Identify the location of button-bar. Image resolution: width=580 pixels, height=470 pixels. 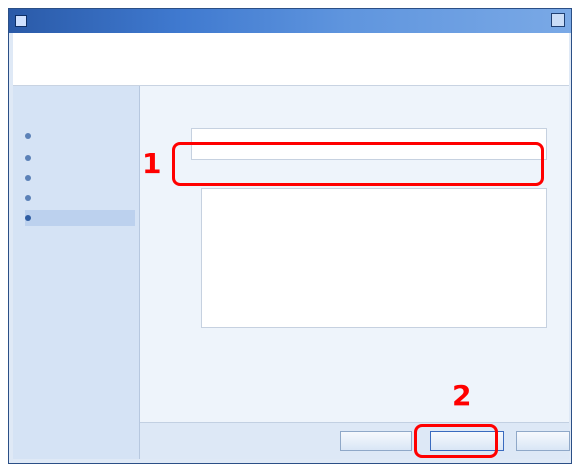
(355, 440).